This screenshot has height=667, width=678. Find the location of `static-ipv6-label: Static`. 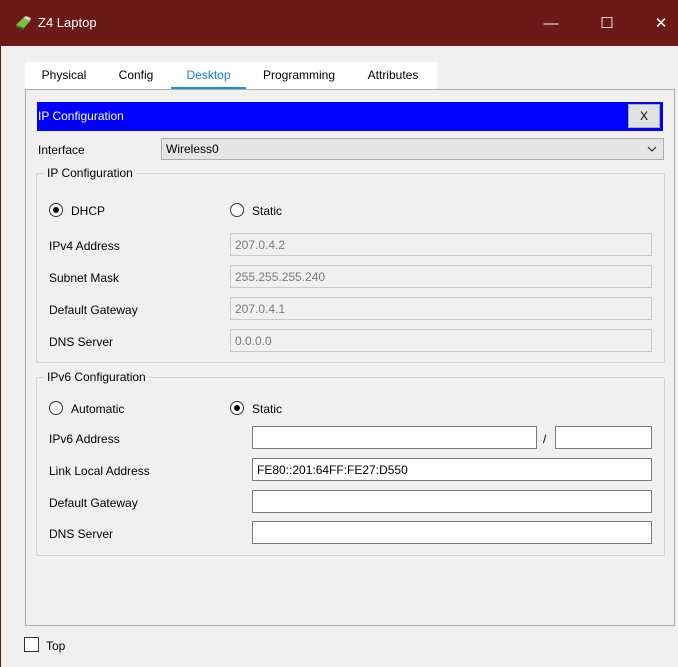

static-ipv6-label: Static is located at coordinates (267, 409).